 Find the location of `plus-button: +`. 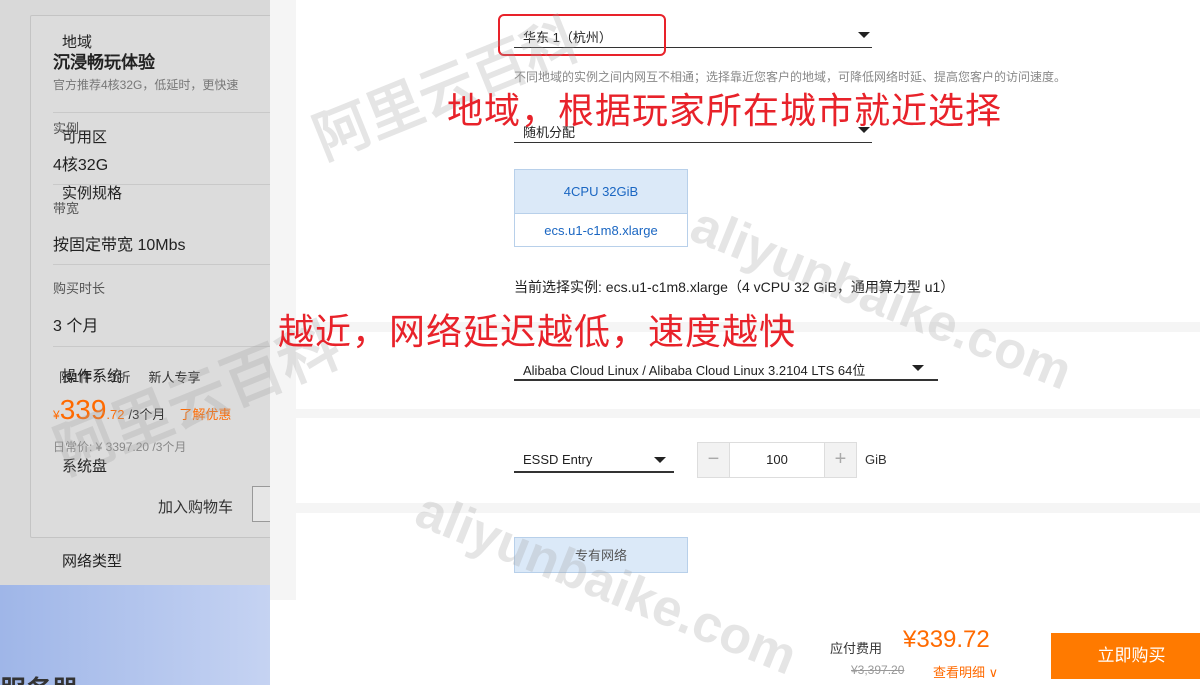

plus-button: + is located at coordinates (840, 460).